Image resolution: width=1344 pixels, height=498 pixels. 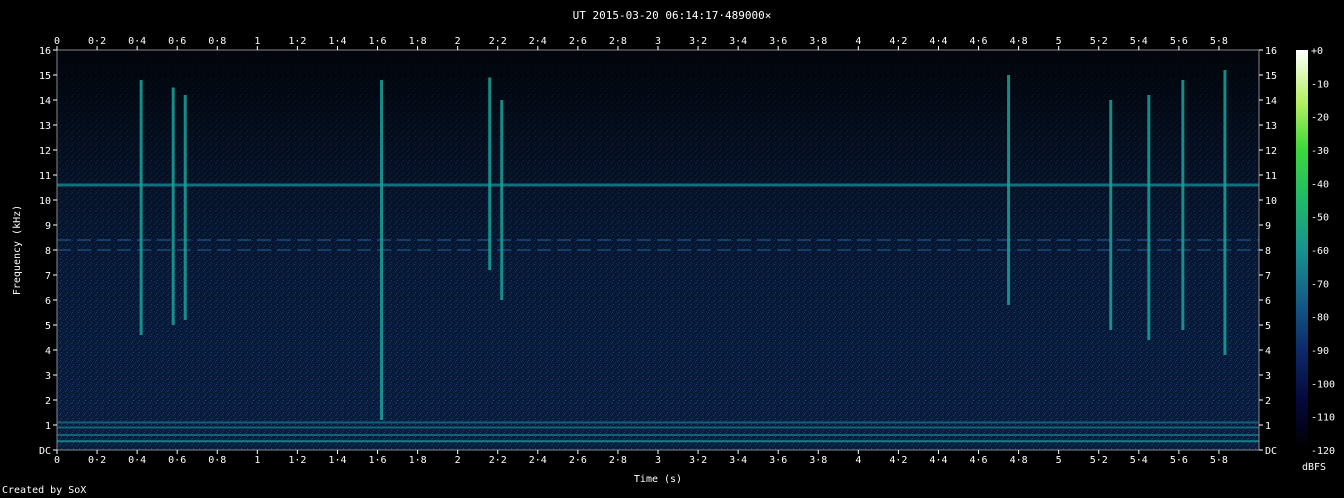 I want to click on x-tick-label-top: 1, so click(x=257, y=41).